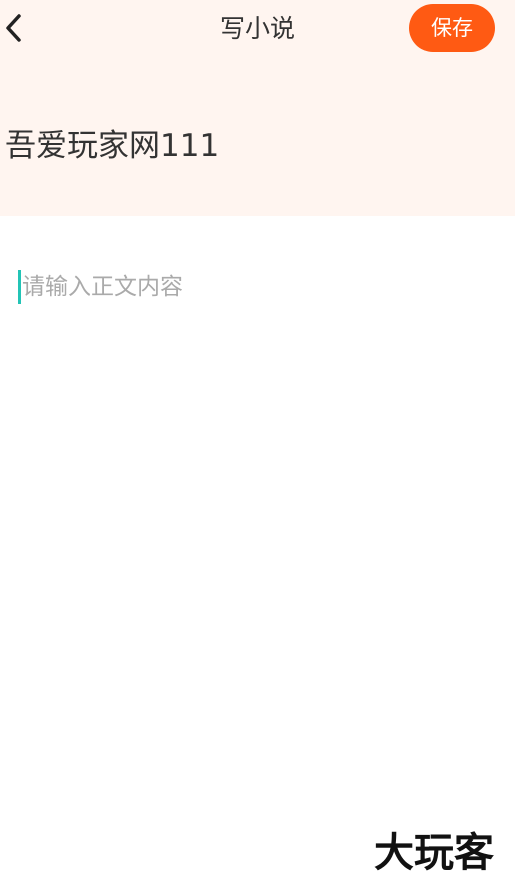 Image resolution: width=515 pixels, height=880 pixels. Describe the element at coordinates (19, 287) in the screenshot. I see `text-caret` at that location.